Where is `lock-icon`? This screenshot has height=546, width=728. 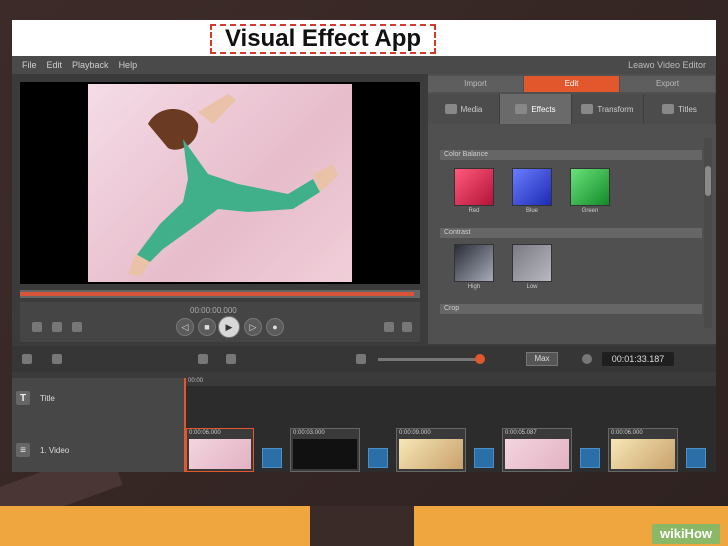
lock-icon is located at coordinates (57, 327).